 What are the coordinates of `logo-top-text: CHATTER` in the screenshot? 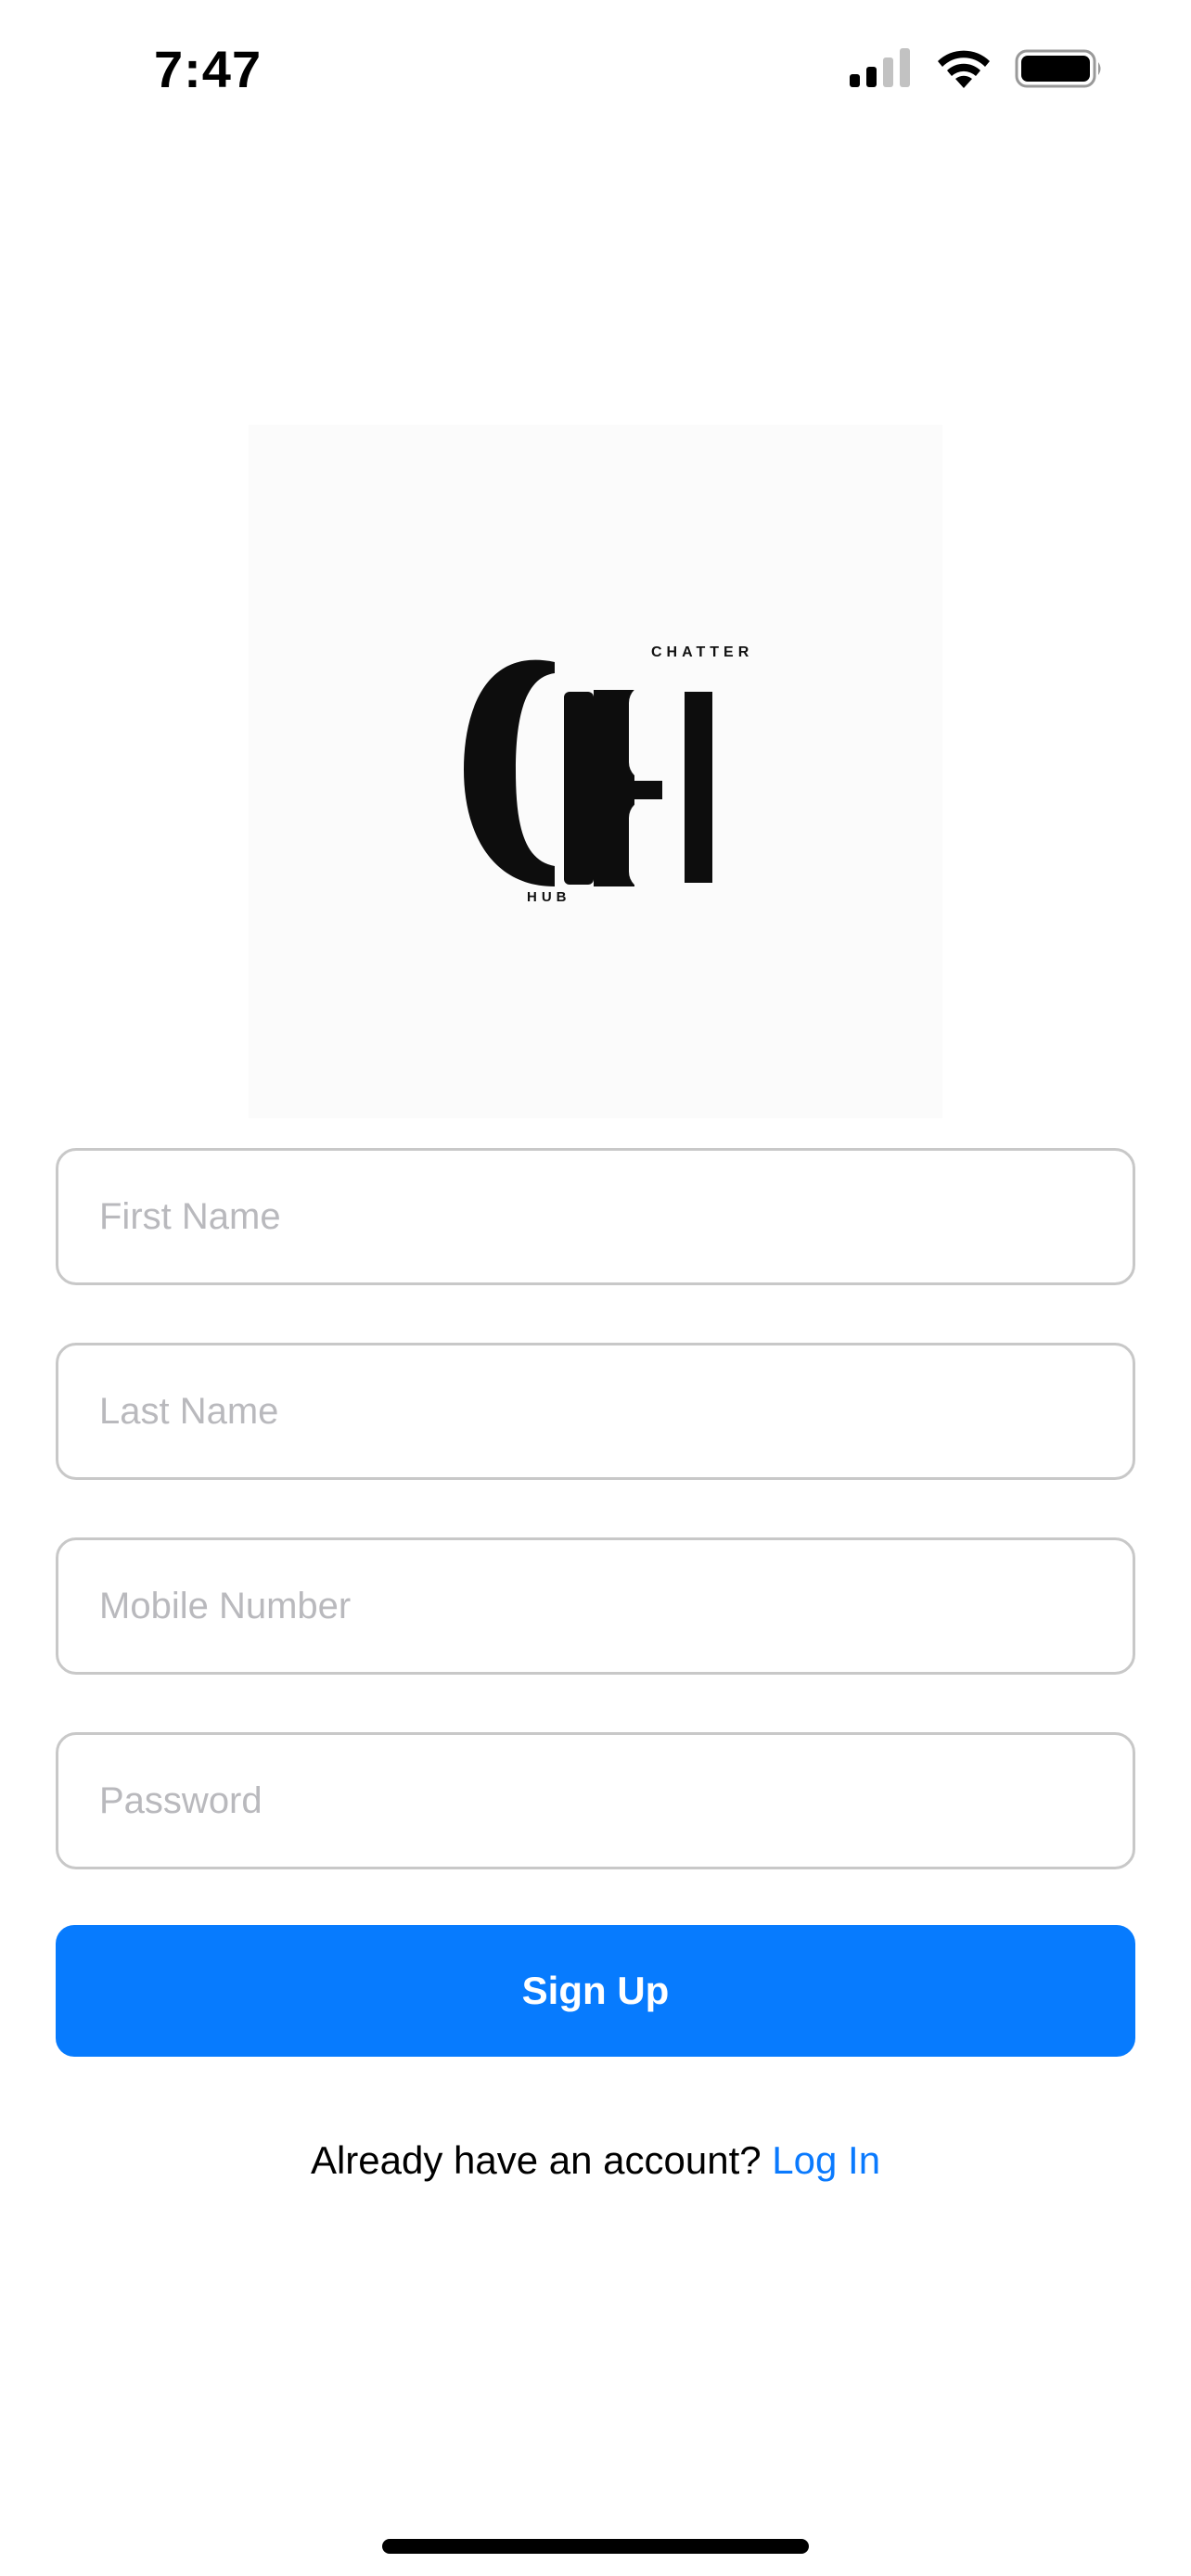 It's located at (702, 652).